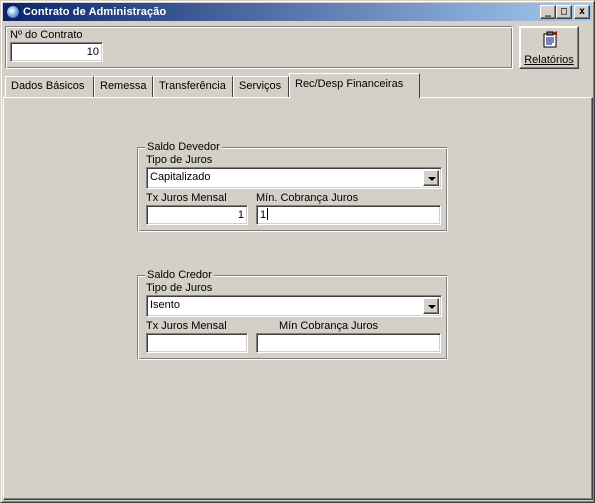  I want to click on close-button: x, so click(582, 12).